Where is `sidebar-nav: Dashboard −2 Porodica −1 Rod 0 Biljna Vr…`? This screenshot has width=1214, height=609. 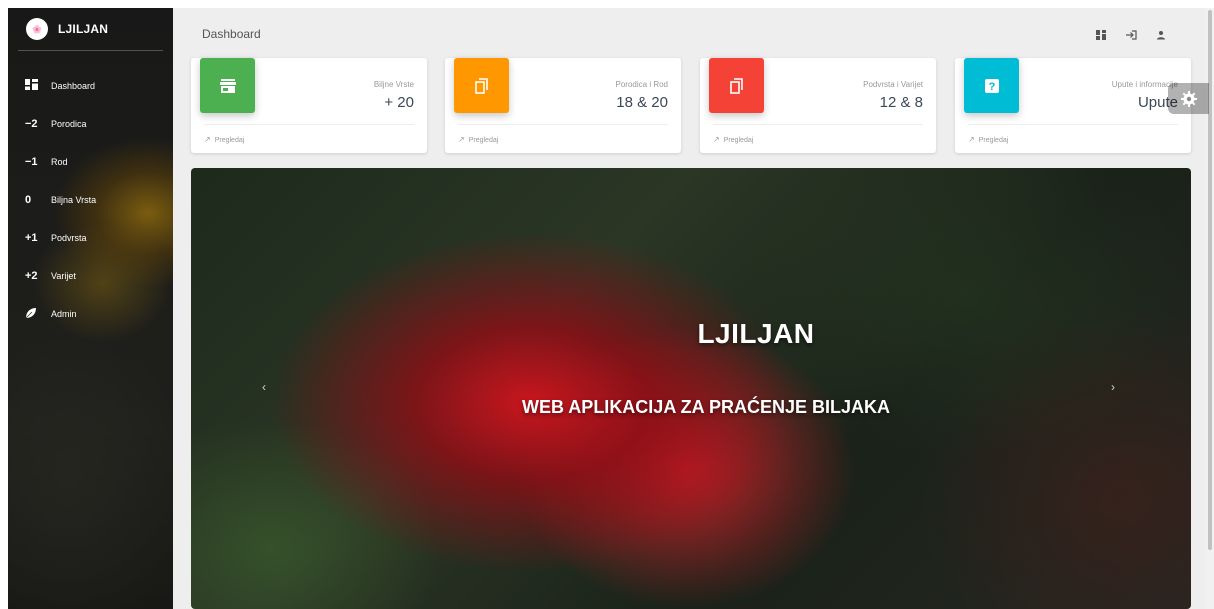 sidebar-nav: Dashboard −2 Porodica −1 Rod 0 Biljna Vr… is located at coordinates (90, 200).